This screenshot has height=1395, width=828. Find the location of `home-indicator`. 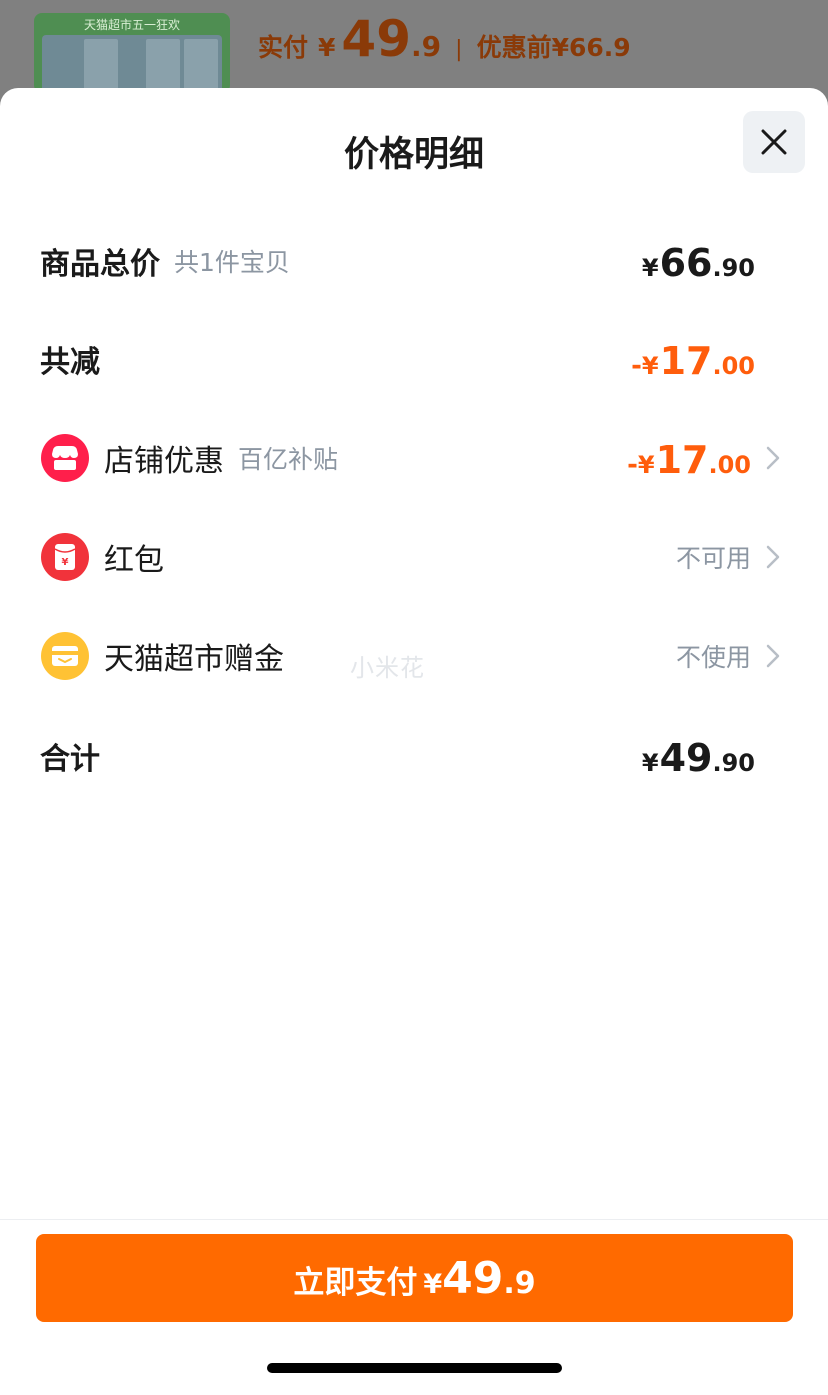

home-indicator is located at coordinates (414, 1368).